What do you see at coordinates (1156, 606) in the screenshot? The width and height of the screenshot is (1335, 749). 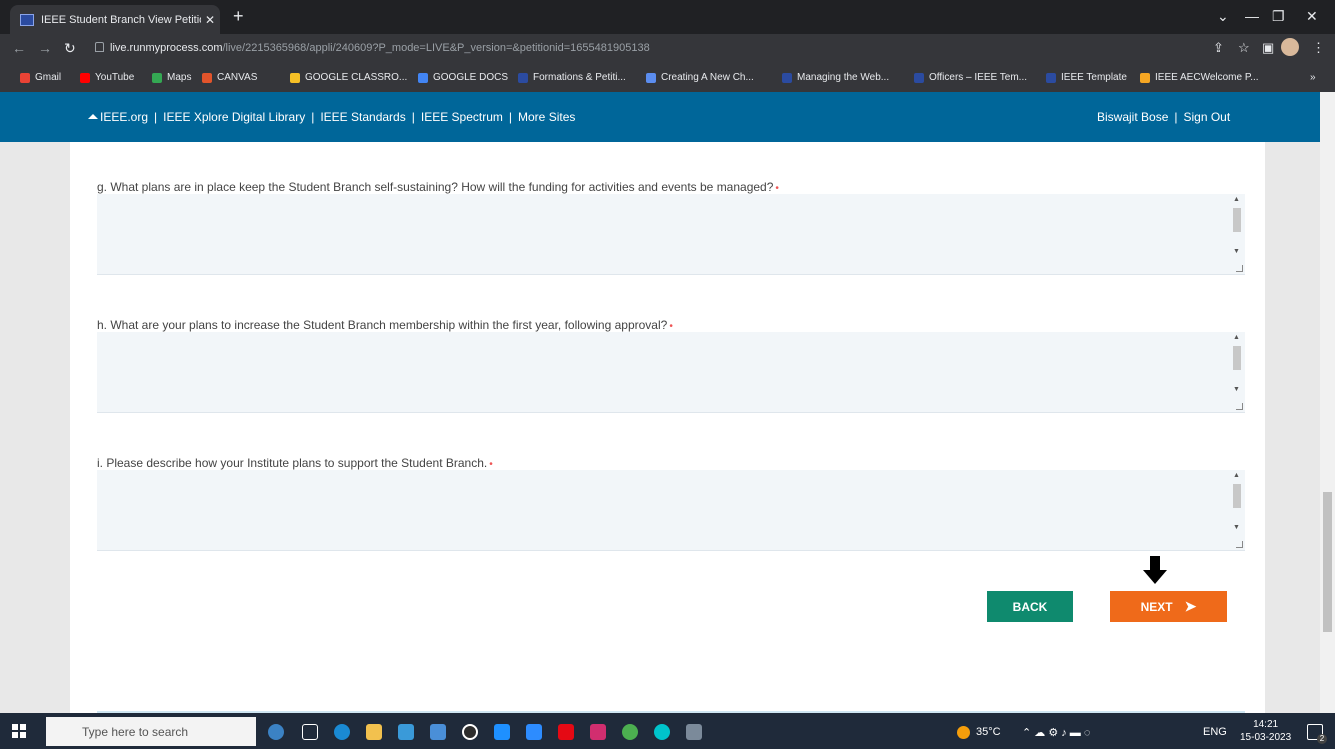 I see `next-button-label: NEXT` at bounding box center [1156, 606].